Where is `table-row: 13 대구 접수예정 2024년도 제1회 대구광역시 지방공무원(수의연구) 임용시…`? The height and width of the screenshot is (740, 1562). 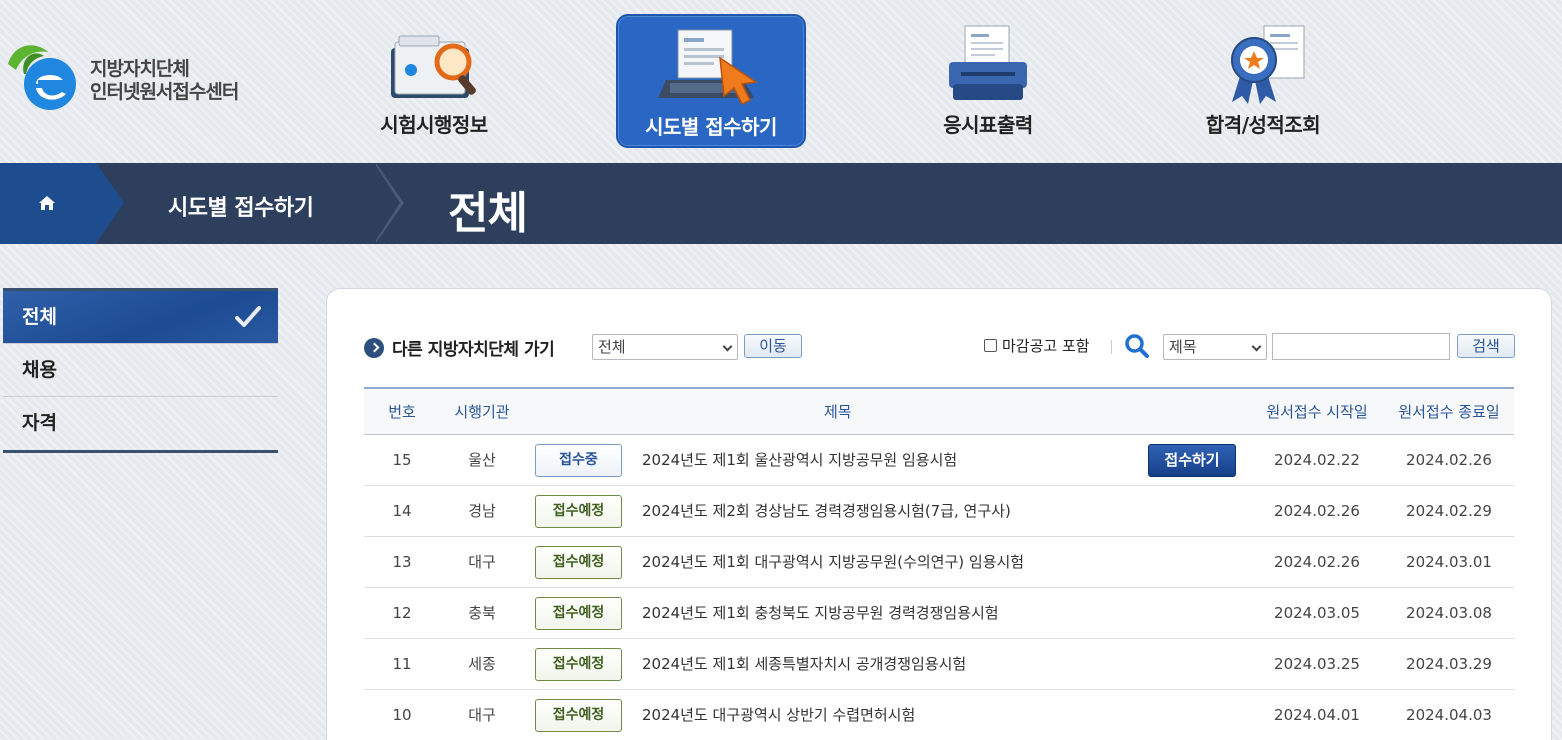
table-row: 13 대구 접수예정 2024년도 제1회 대구광역시 지방공무원(수의연구) 임용시… is located at coordinates (939, 562).